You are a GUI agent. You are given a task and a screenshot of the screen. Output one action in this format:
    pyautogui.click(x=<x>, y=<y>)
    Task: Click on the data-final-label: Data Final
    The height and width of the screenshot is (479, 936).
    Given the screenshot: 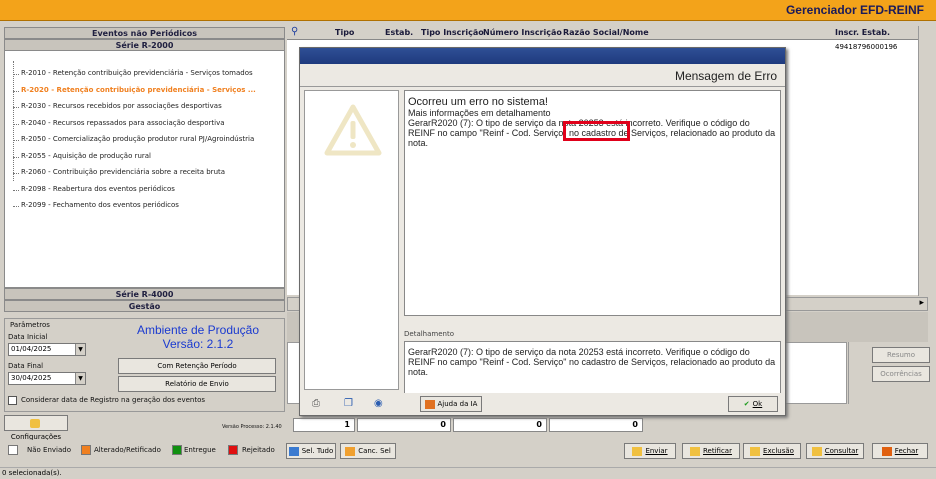 What is the action you would take?
    pyautogui.click(x=26, y=366)
    